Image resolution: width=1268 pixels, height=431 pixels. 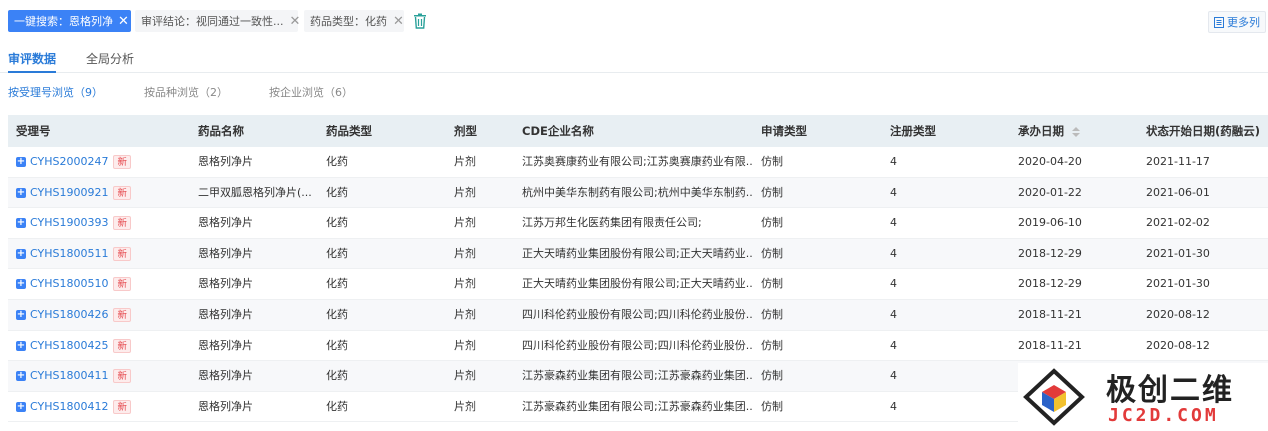 What do you see at coordinates (110, 58) in the screenshot?
I see `tab-global-analysis: 全局分析` at bounding box center [110, 58].